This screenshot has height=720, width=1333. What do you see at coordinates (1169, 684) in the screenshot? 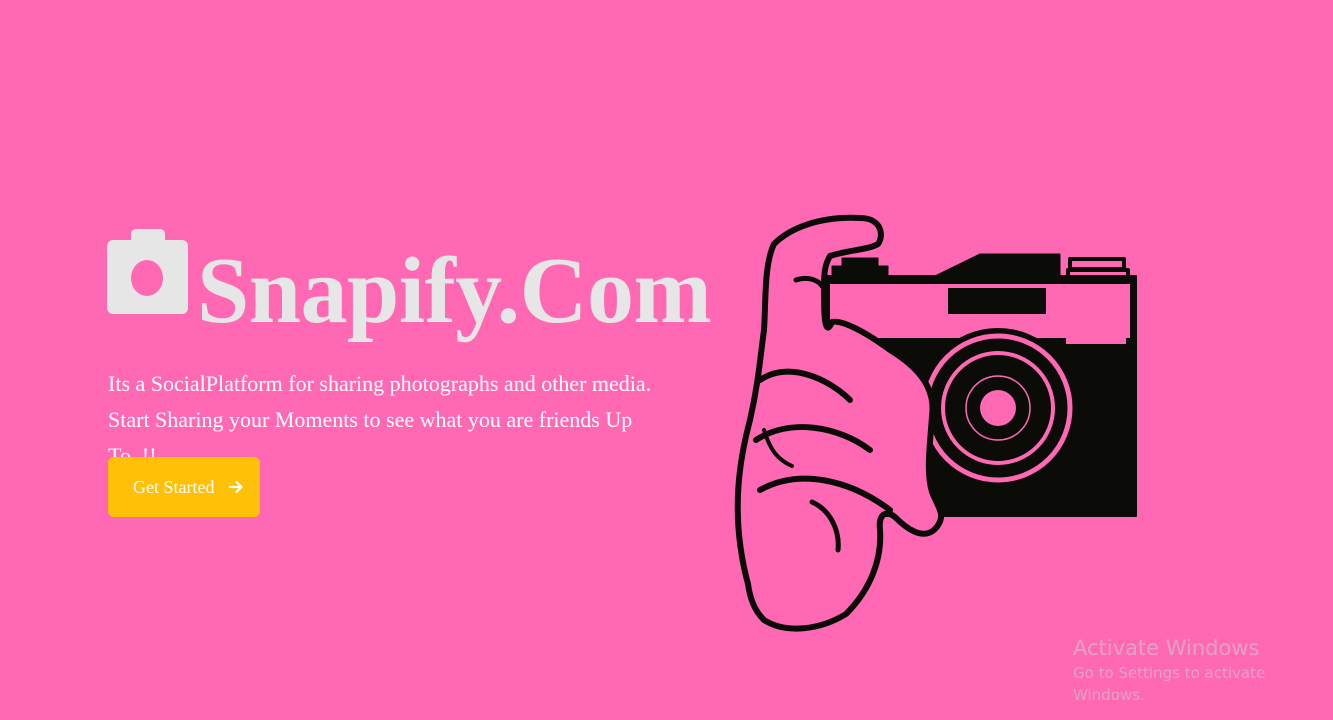
I see `watermark-subtitle: Go to Settings to activate Windows.` at bounding box center [1169, 684].